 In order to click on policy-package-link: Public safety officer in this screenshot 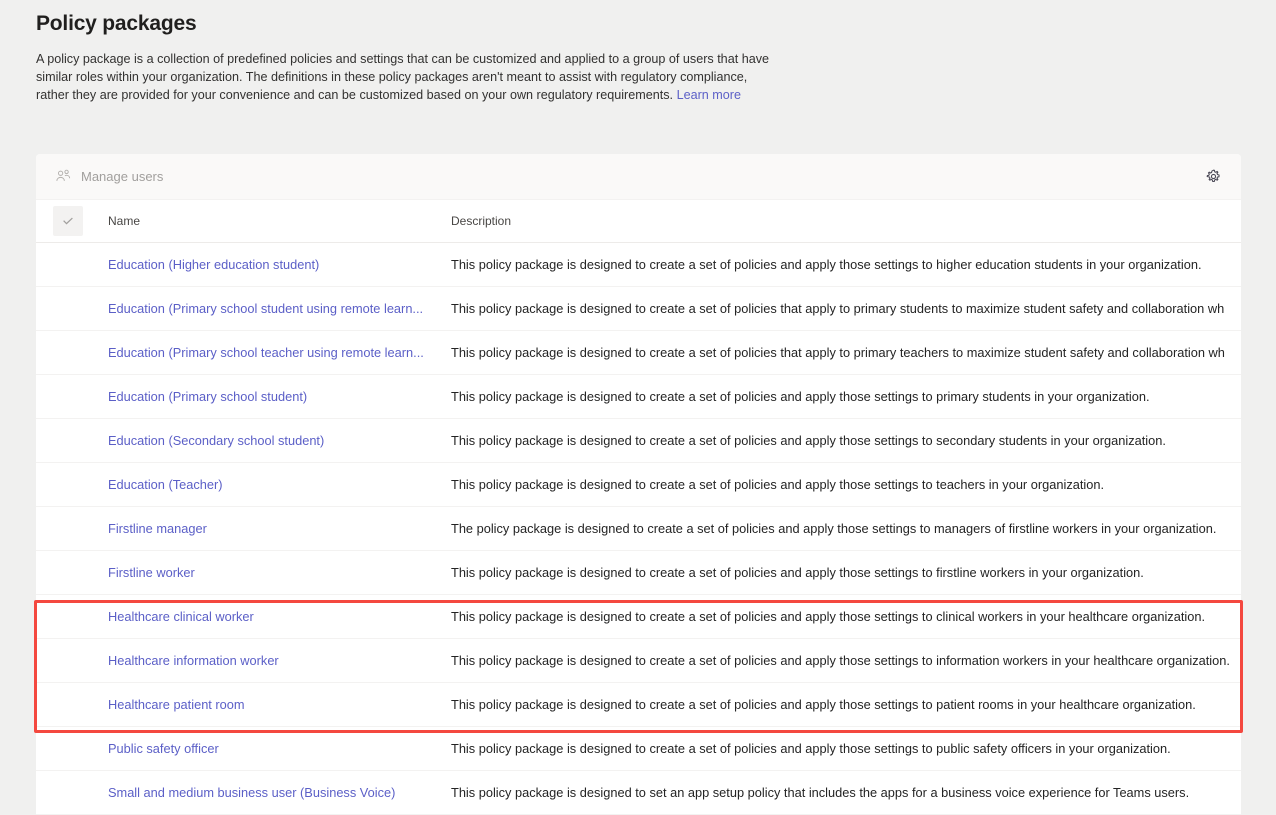, I will do `click(277, 748)`.